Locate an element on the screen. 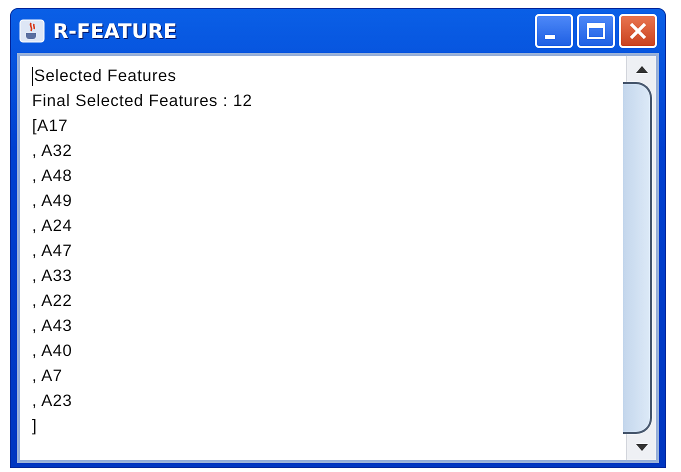  text-line: , A47 is located at coordinates (52, 251).